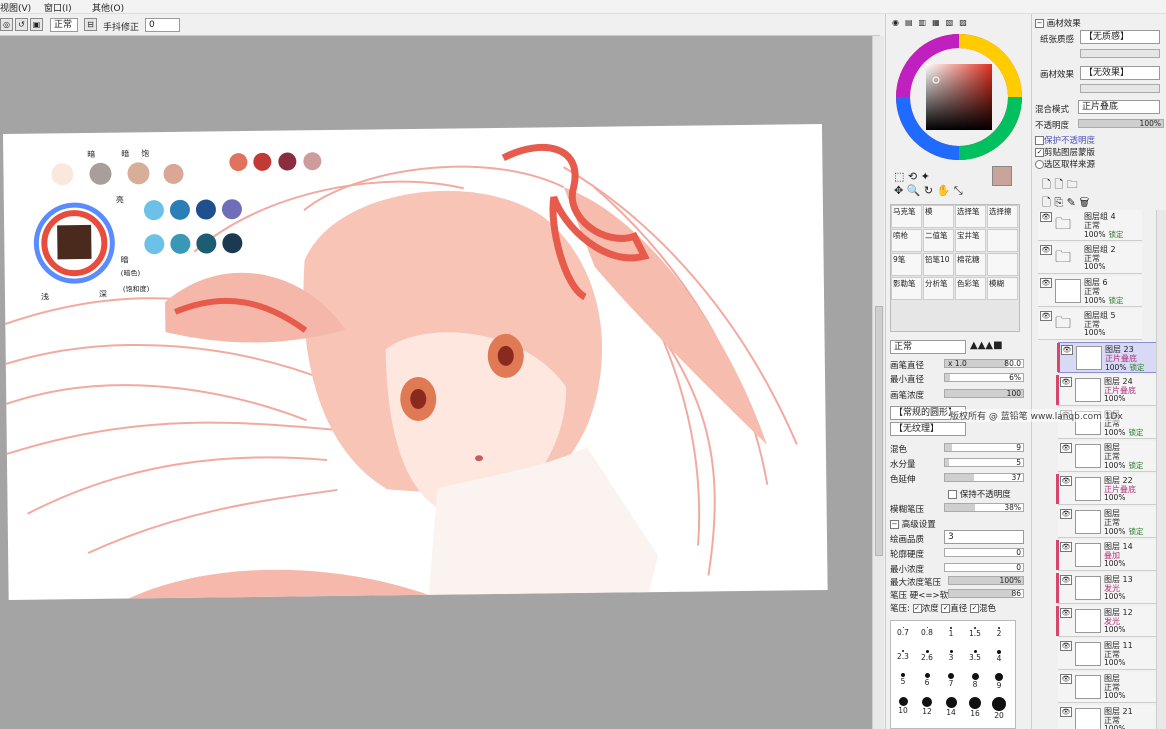  I want to click on brush-blur: 模, so click(938, 216).